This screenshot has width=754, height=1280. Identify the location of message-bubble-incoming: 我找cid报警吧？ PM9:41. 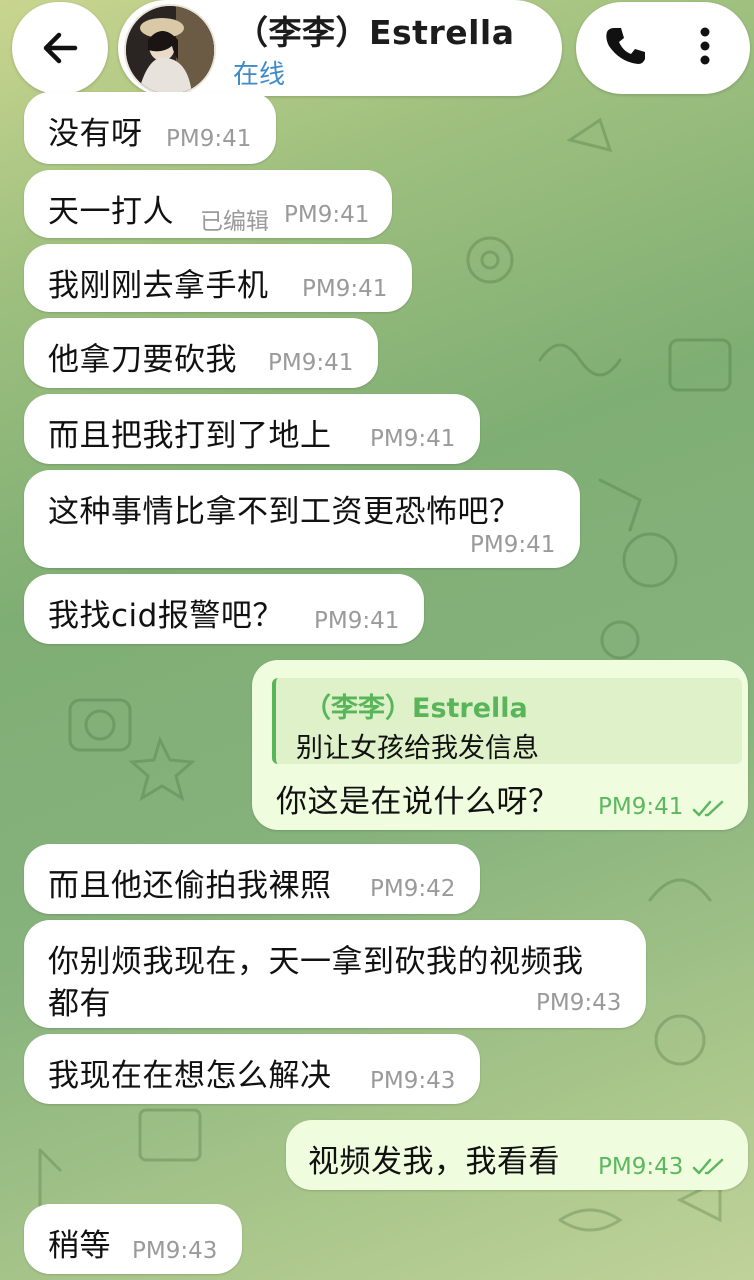
(224, 609).